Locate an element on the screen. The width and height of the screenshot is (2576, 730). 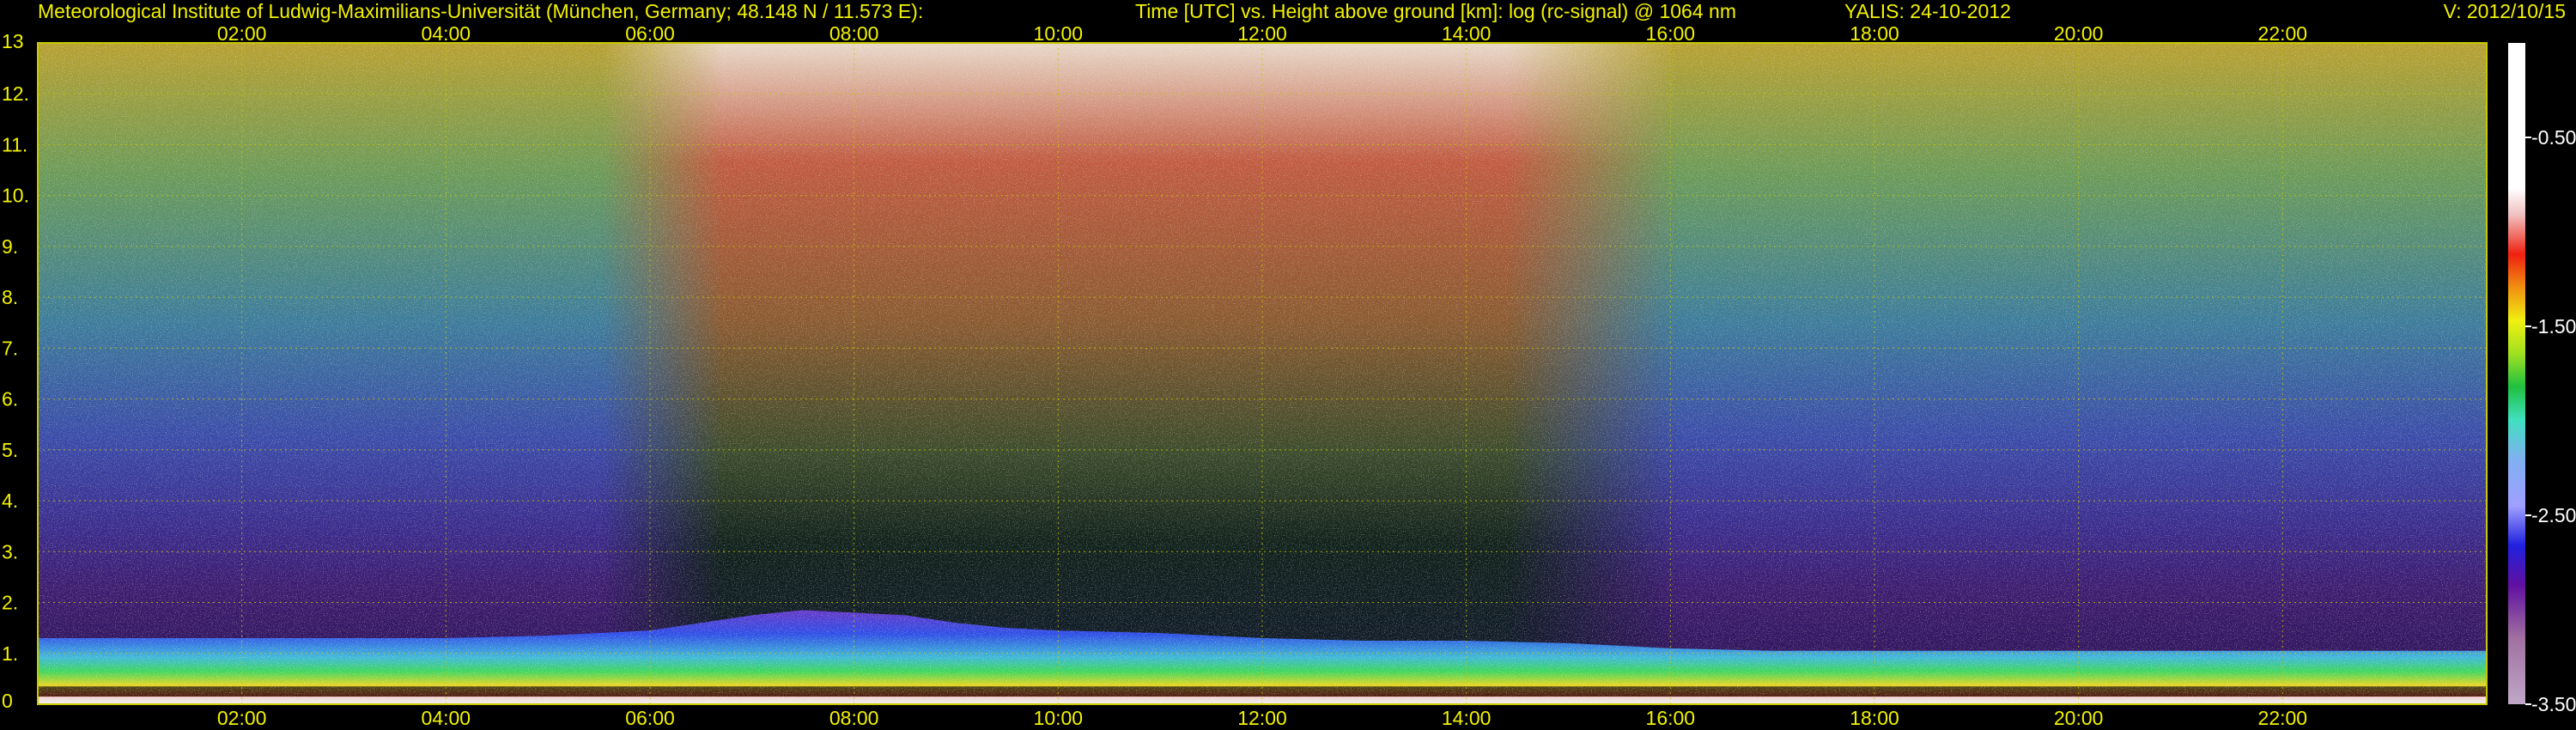
x-tick-label-top: 02:00 is located at coordinates (242, 33).